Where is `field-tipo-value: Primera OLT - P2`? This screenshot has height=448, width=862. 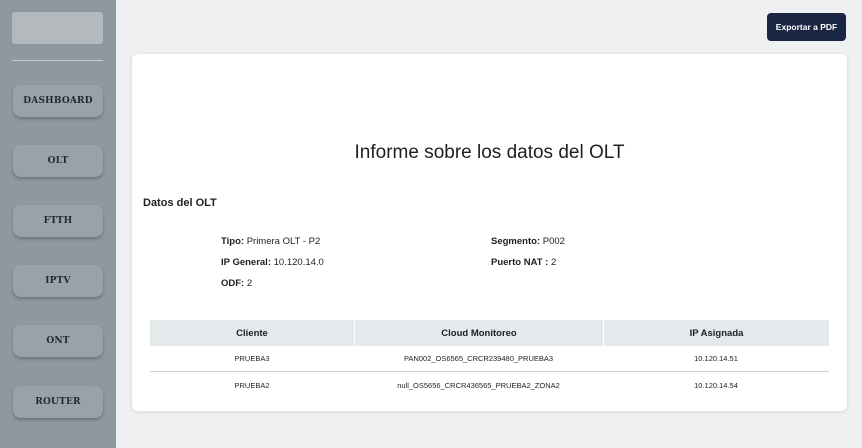
field-tipo-value: Primera OLT - P2 is located at coordinates (283, 241).